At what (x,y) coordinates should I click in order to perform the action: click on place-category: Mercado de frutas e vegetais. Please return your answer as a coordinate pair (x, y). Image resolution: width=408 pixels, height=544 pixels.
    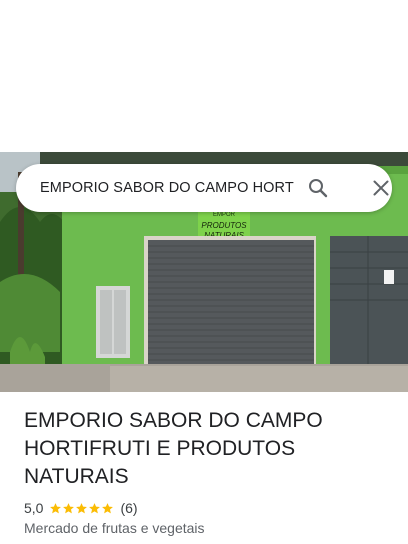
    Looking at the image, I should click on (114, 528).